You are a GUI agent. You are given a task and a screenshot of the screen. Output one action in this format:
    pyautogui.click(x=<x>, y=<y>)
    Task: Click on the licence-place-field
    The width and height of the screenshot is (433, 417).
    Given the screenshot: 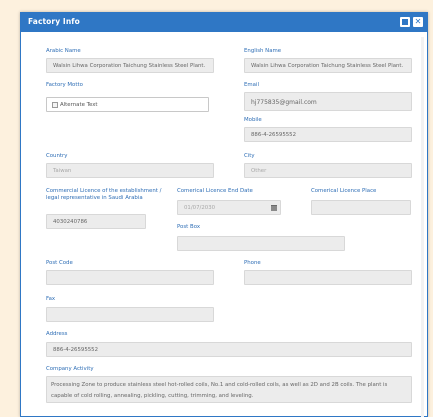 What is the action you would take?
    pyautogui.click(x=361, y=207)
    